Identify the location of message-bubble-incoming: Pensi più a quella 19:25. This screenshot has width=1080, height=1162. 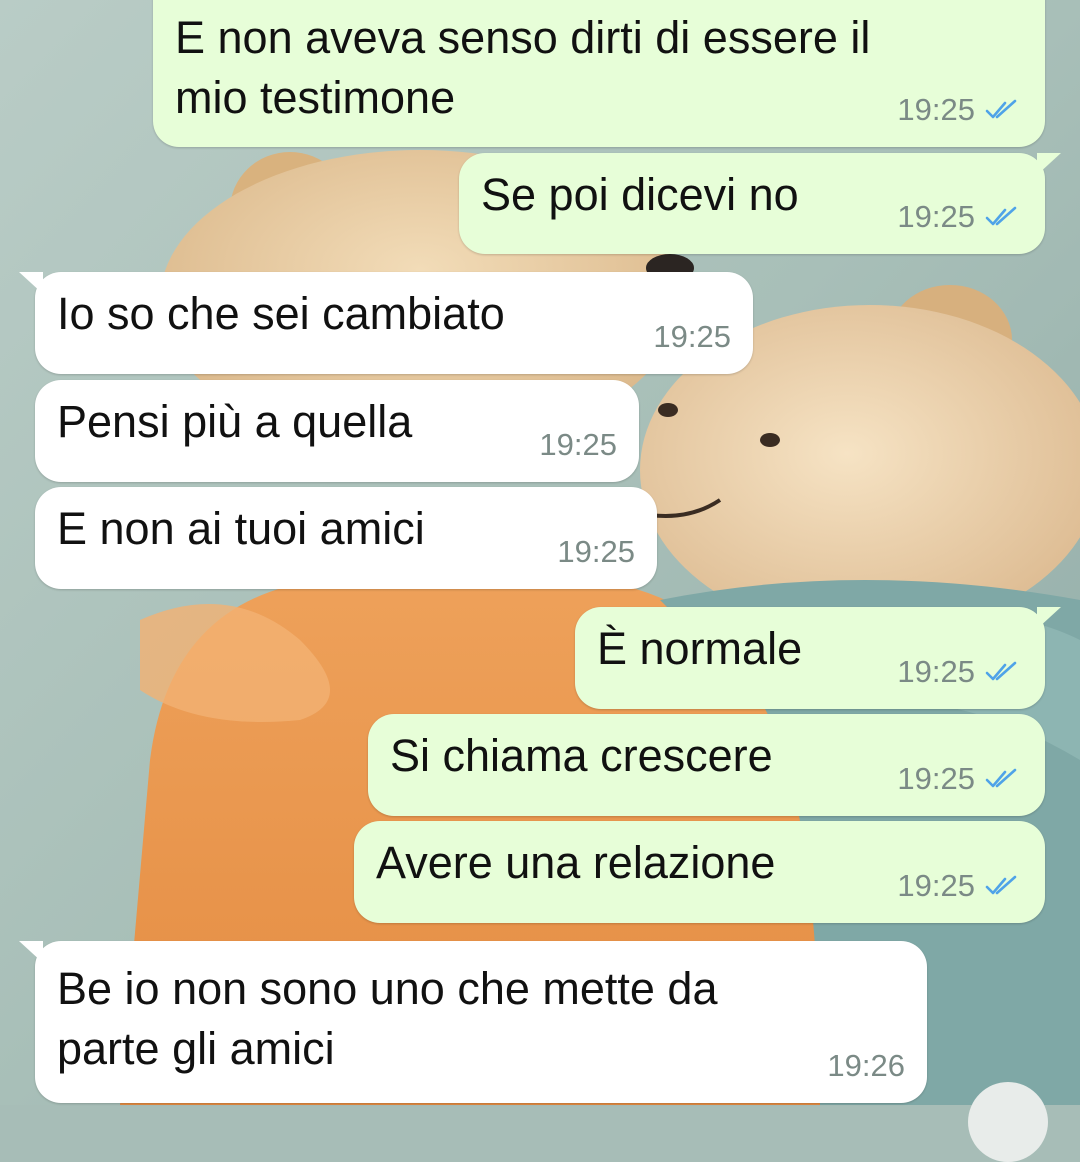
(337, 431).